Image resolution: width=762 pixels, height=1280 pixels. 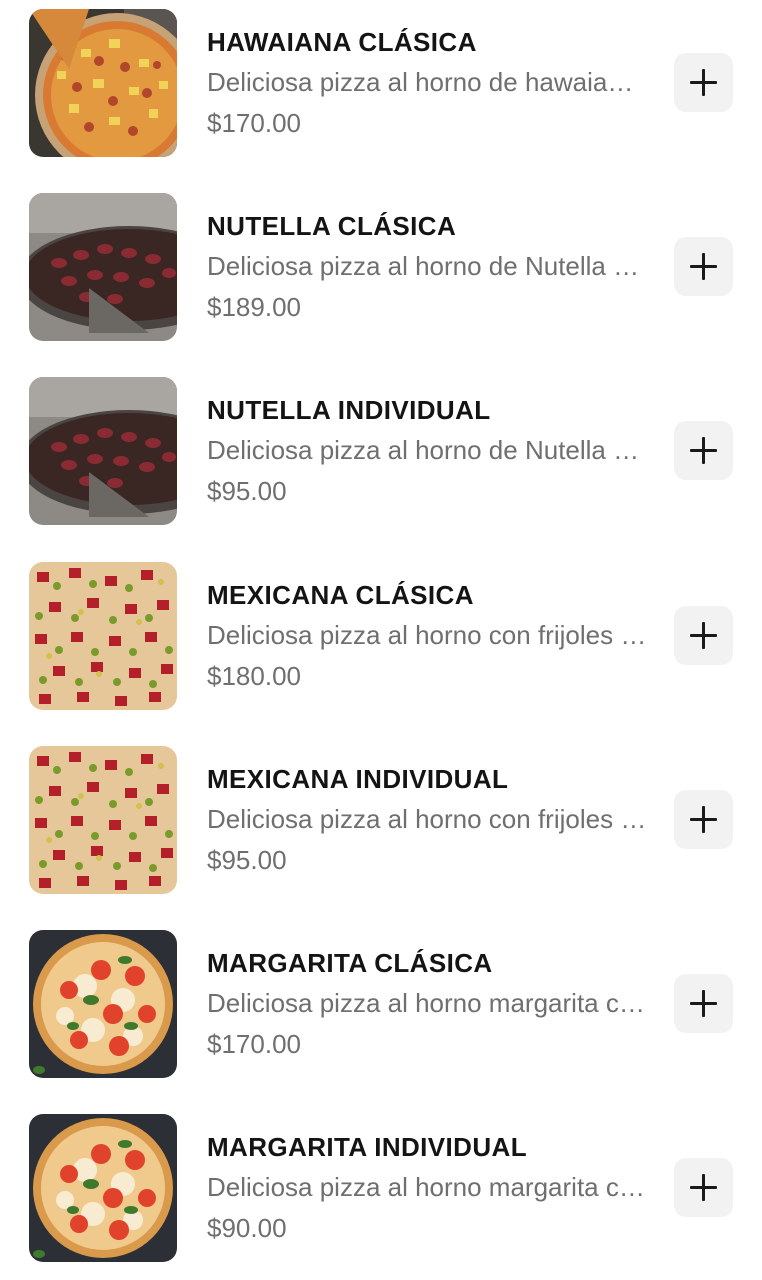 I want to click on item-name: MARGARITA INDIVIDUAL, so click(x=367, y=1147).